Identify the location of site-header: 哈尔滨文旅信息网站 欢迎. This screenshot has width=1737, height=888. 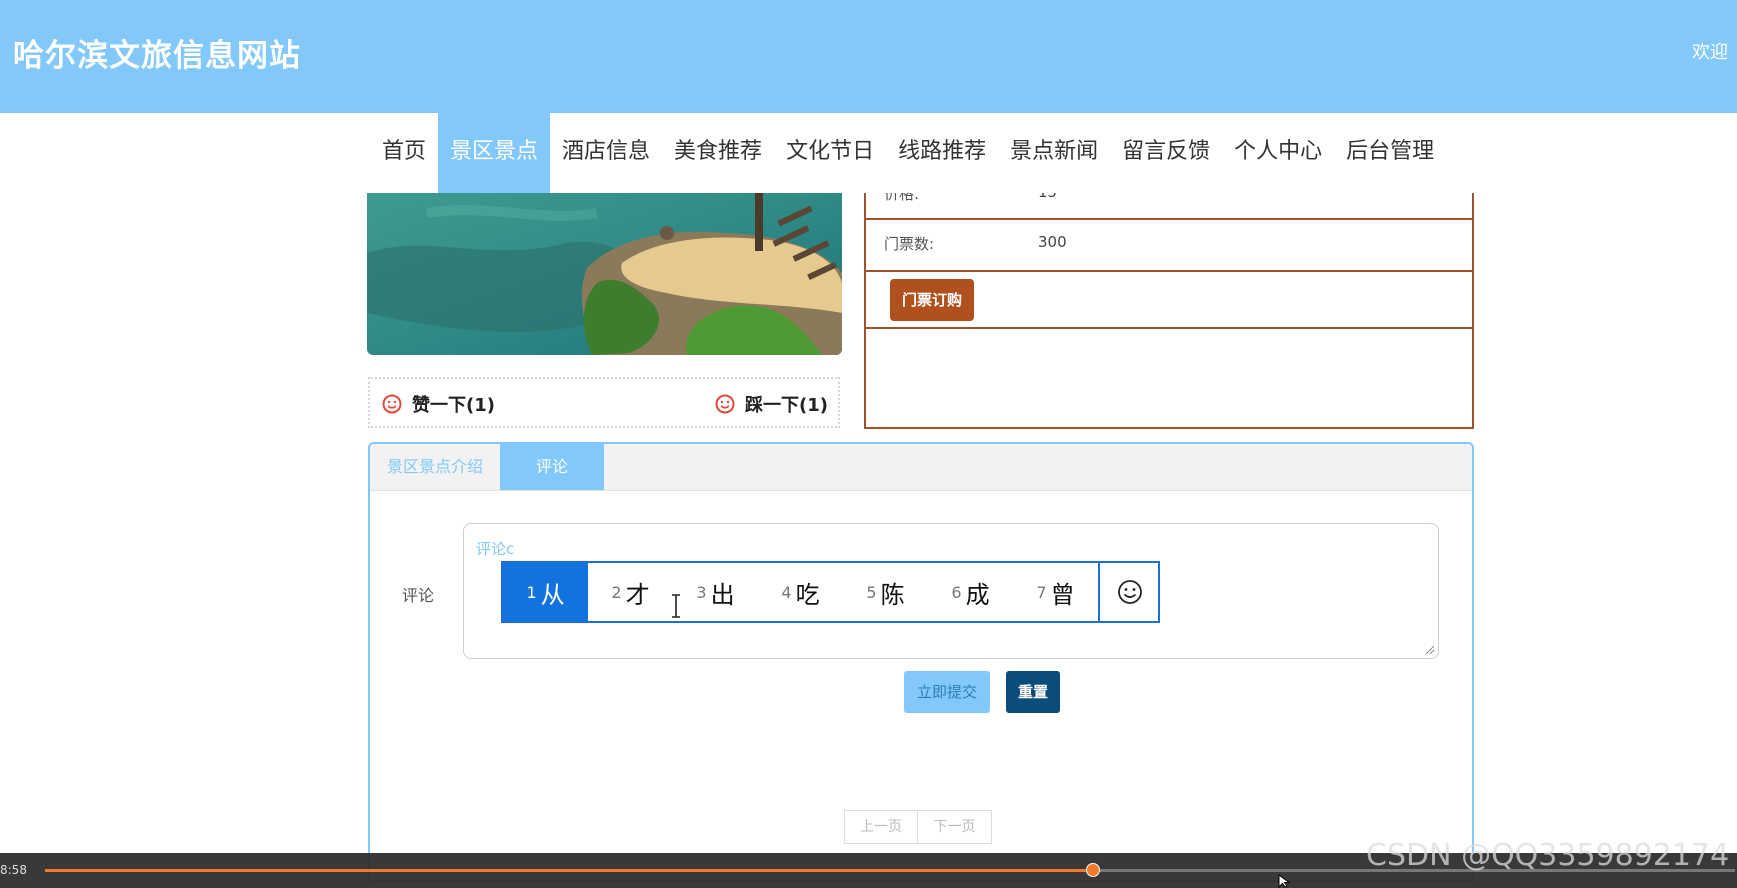
(868, 56).